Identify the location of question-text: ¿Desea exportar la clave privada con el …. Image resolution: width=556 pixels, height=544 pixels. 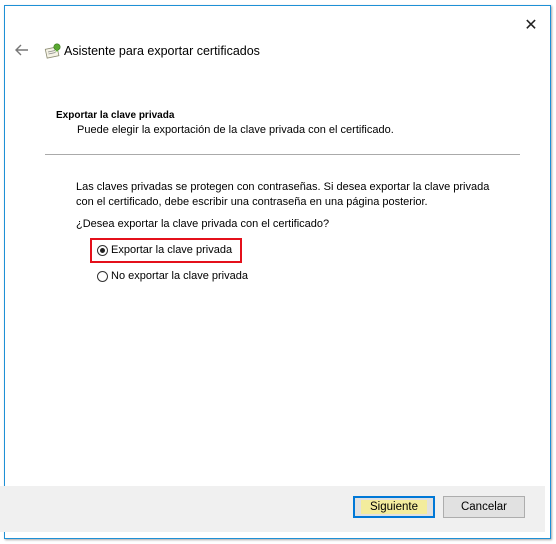
(203, 224).